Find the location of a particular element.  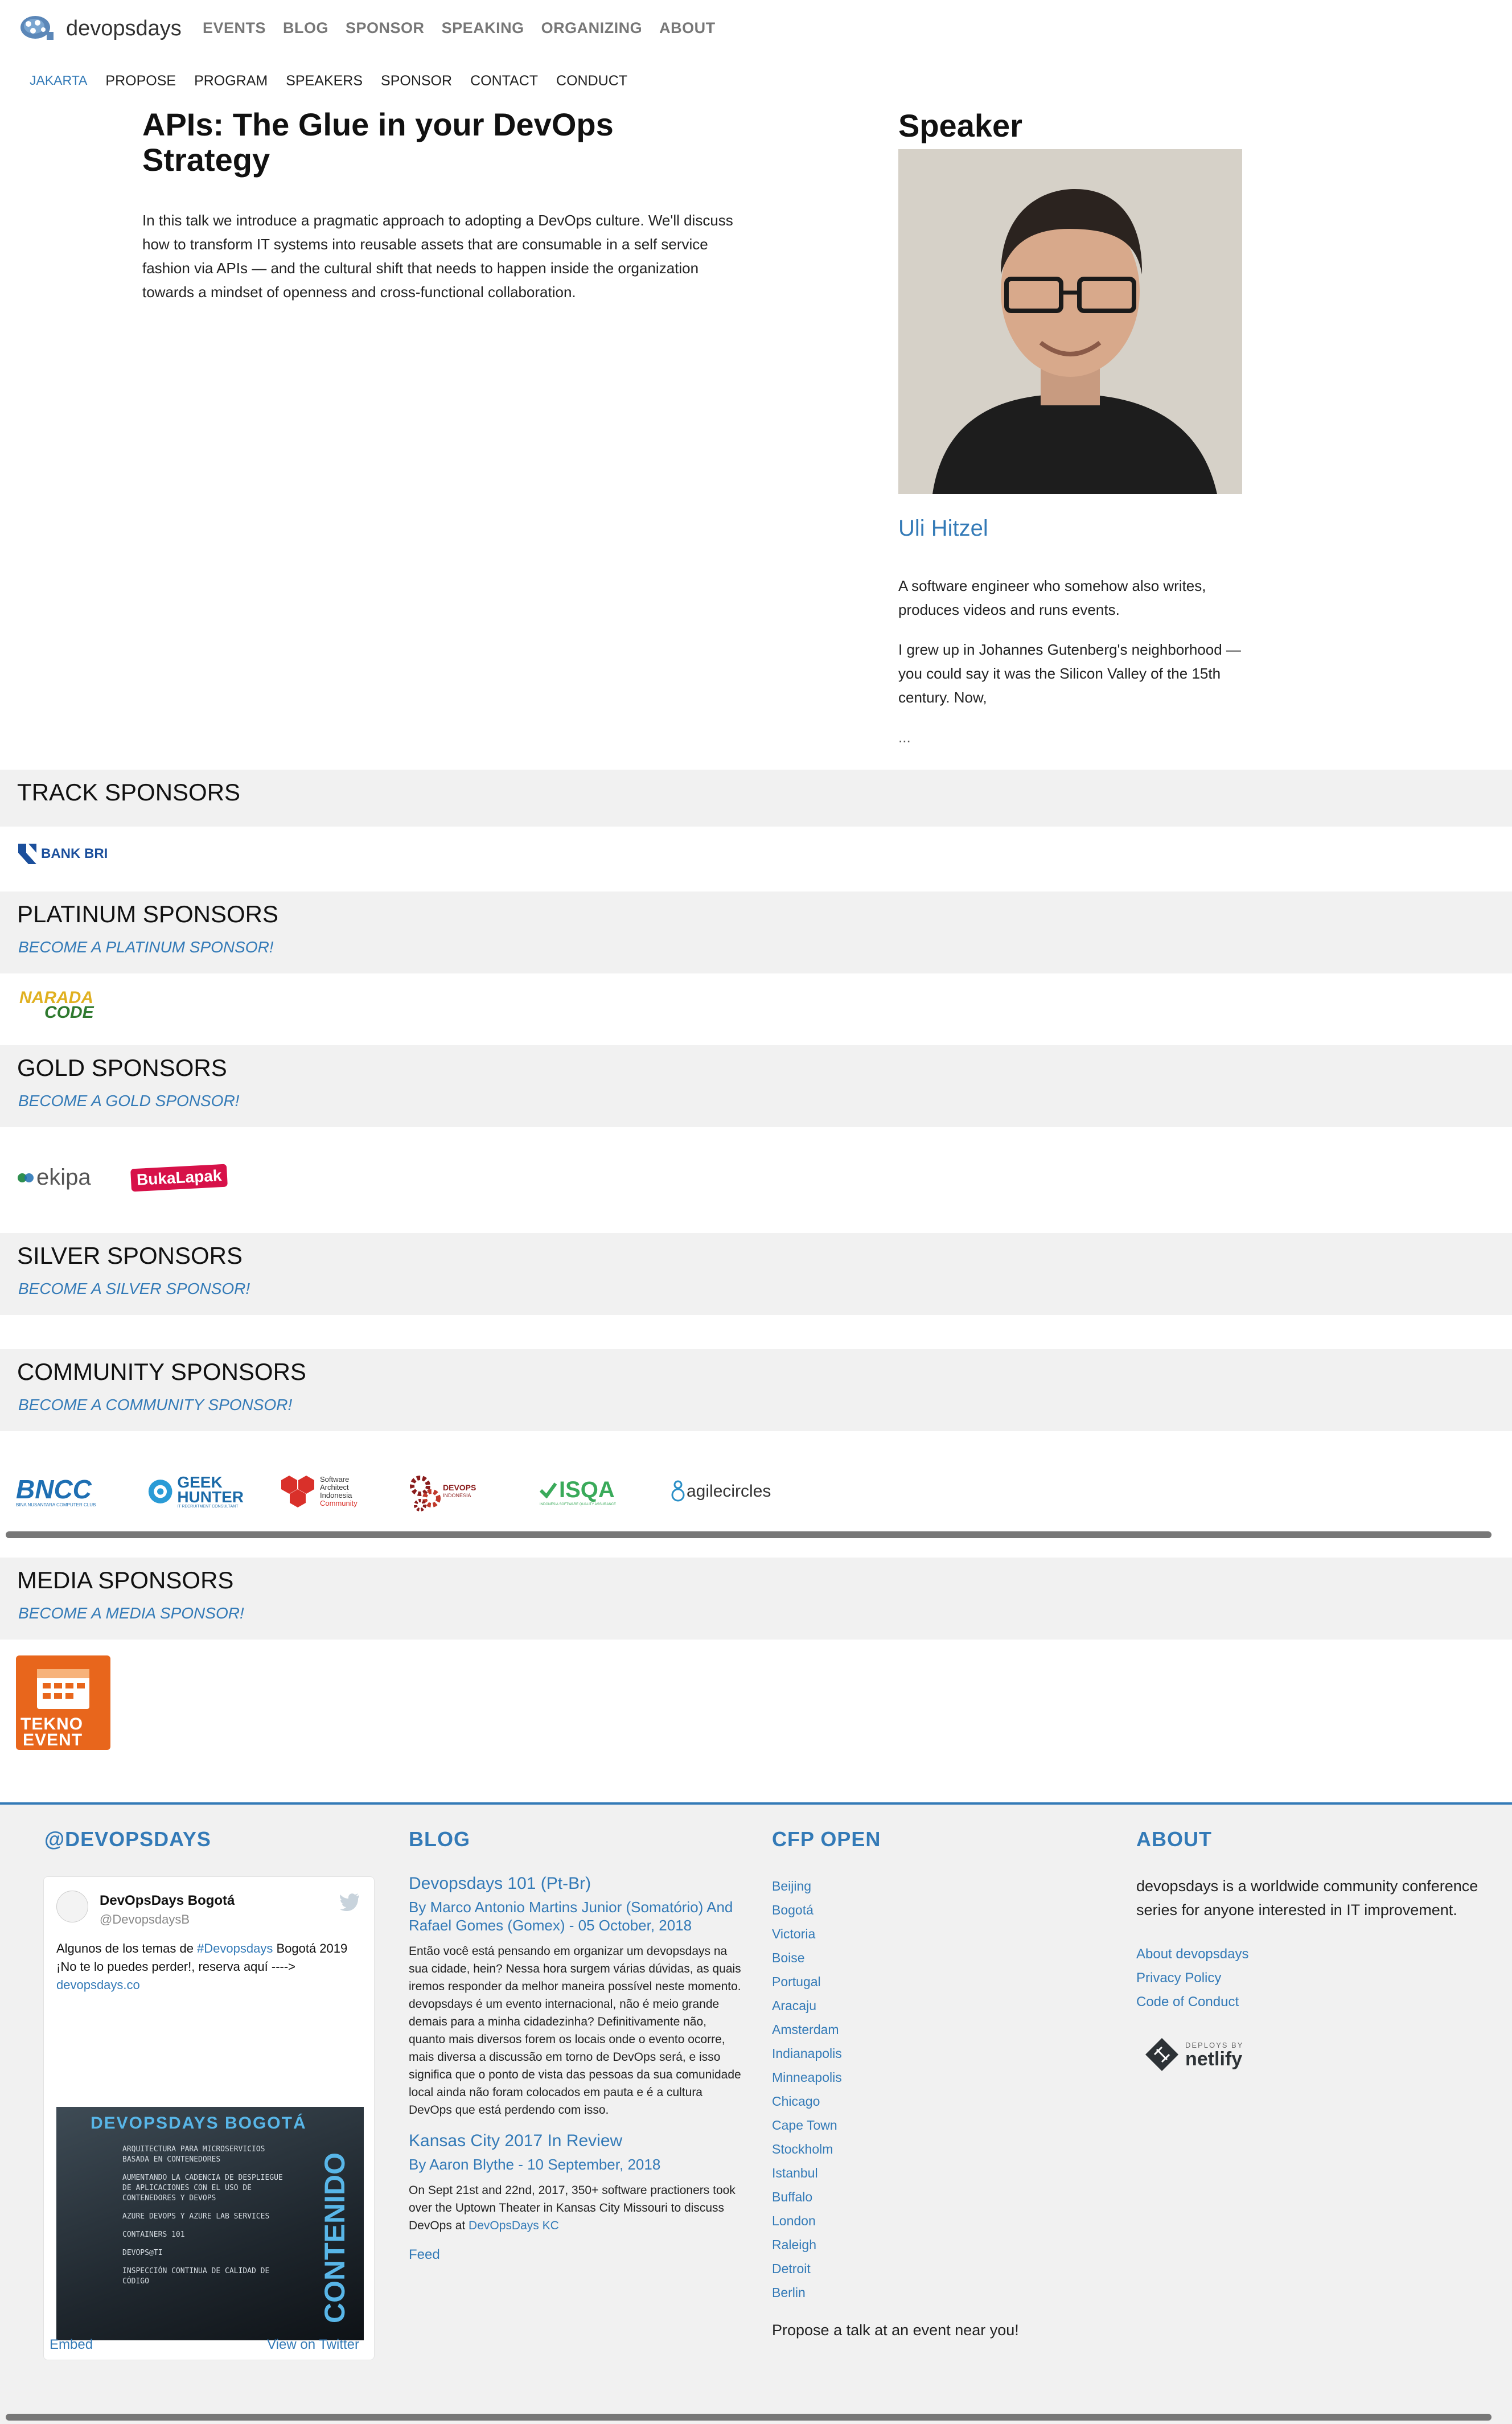

media-sponsors-heading: MEDIA SPONSORS is located at coordinates (125, 1580).